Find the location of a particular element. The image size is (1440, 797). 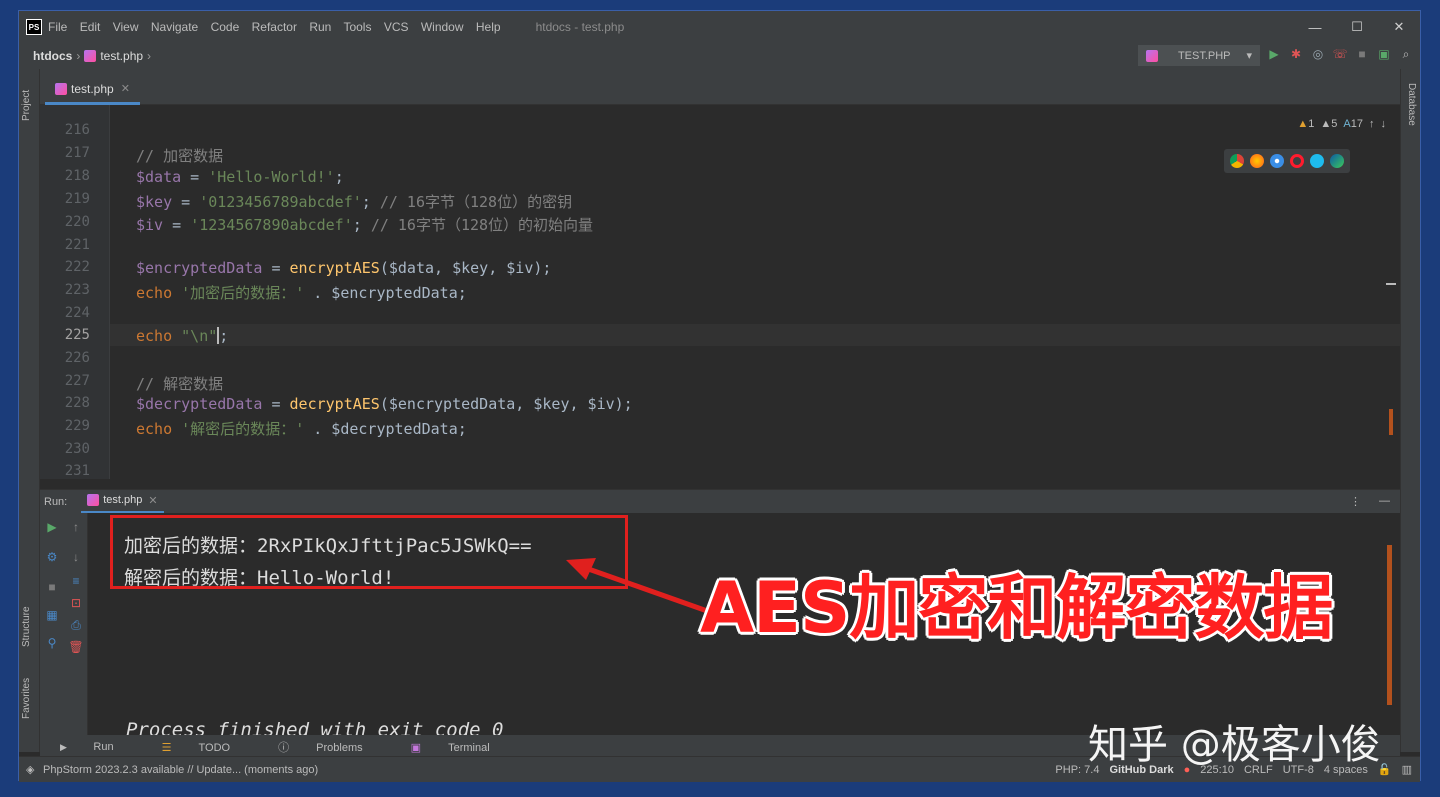

structure-tool-tab: Structure is located at coordinates (26, 626).